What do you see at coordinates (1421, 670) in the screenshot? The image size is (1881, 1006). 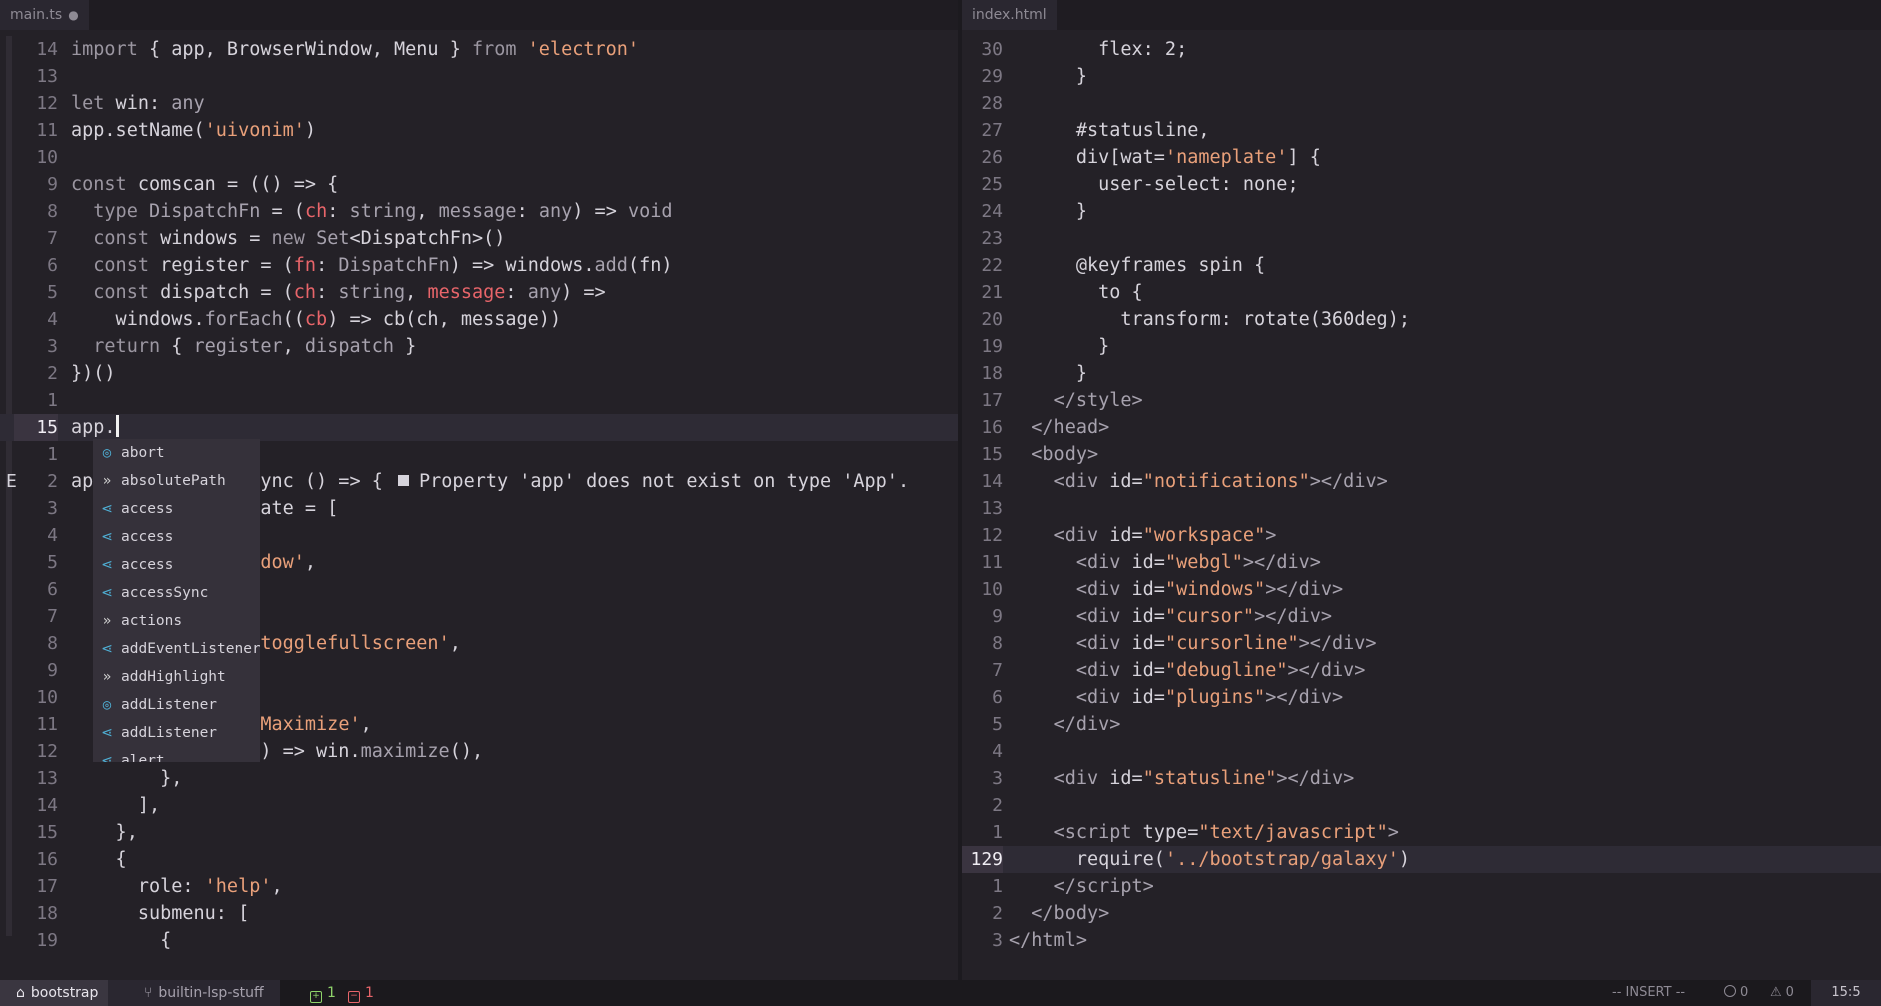 I see `code-line: 7 <div id="debugline"></div>` at bounding box center [1421, 670].